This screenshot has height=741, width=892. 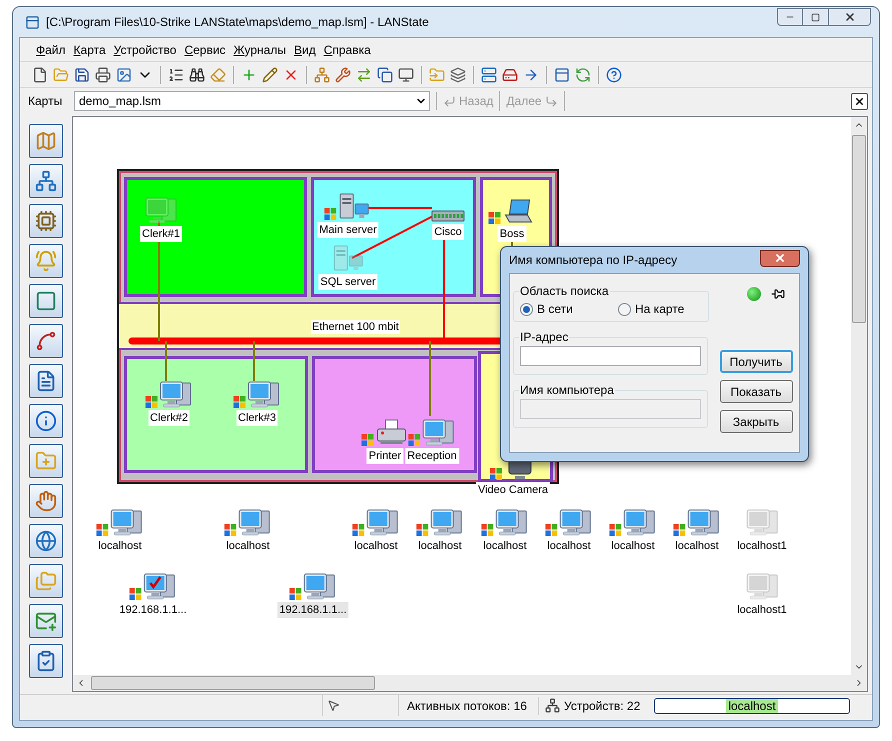 I want to click on monitor-icon, so click(x=406, y=74).